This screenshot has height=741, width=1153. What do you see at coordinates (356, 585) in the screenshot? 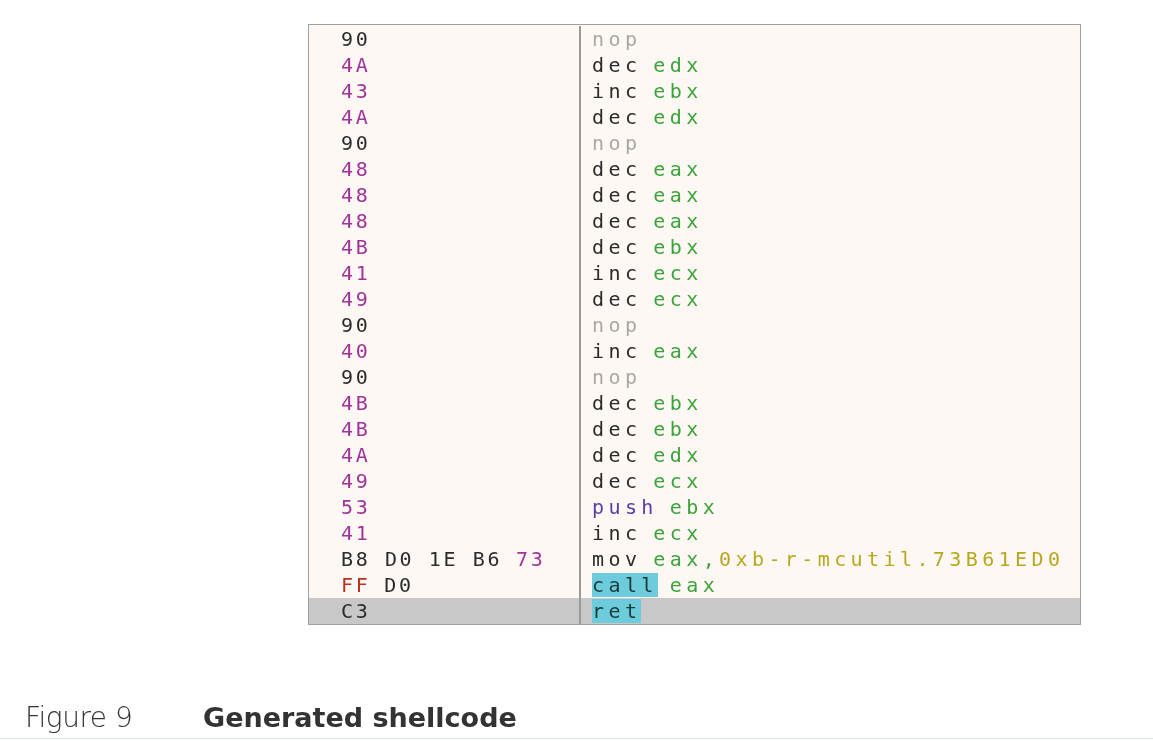
I see `byte-code: FF` at bounding box center [356, 585].